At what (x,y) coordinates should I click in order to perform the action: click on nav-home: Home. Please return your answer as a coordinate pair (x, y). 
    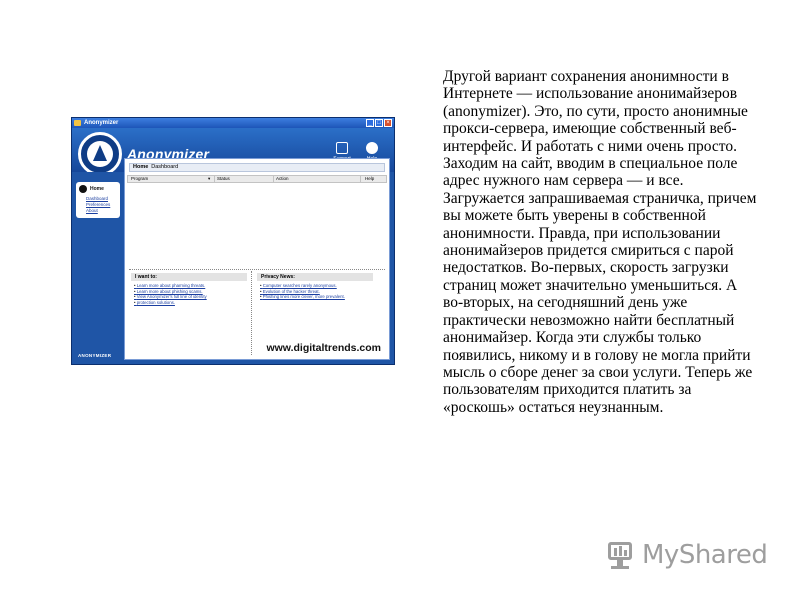
    Looking at the image, I should click on (97, 189).